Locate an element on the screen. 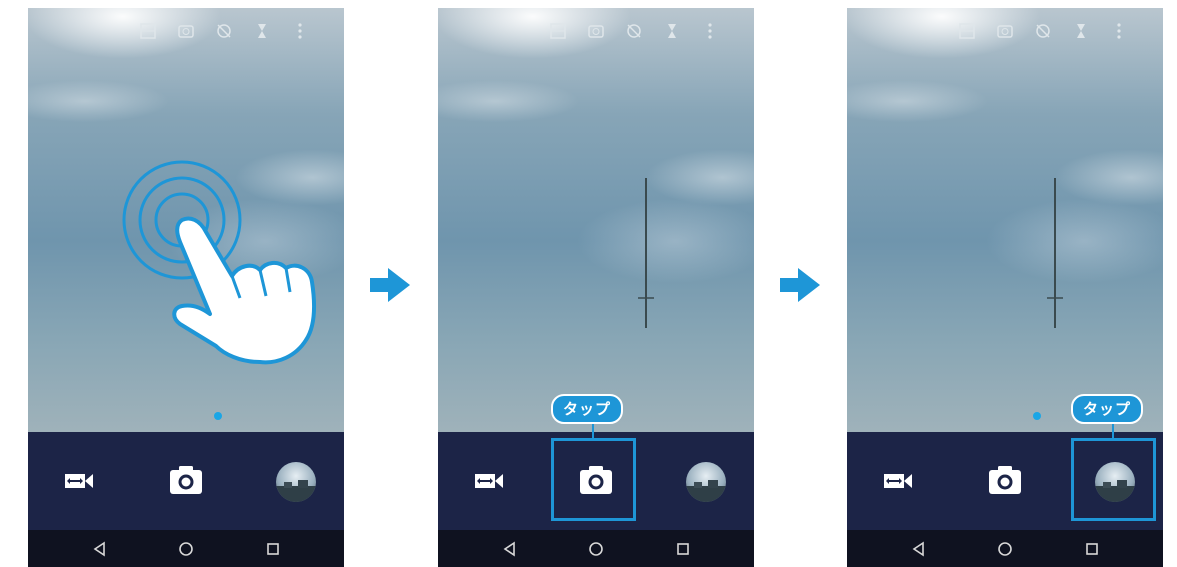  shutter-highlight-box is located at coordinates (593, 479).